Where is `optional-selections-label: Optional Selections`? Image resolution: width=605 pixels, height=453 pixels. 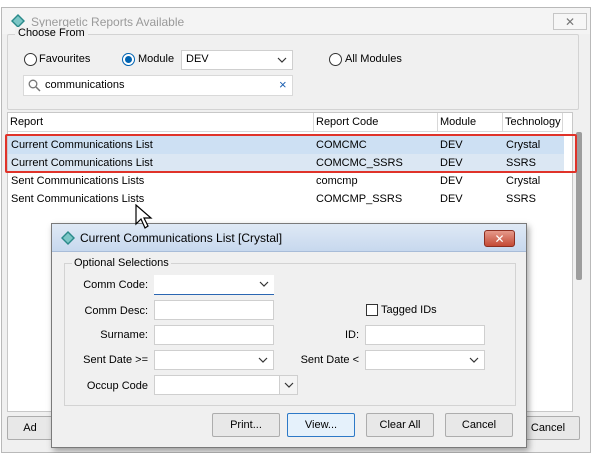 optional-selections-label: Optional Selections is located at coordinates (121, 263).